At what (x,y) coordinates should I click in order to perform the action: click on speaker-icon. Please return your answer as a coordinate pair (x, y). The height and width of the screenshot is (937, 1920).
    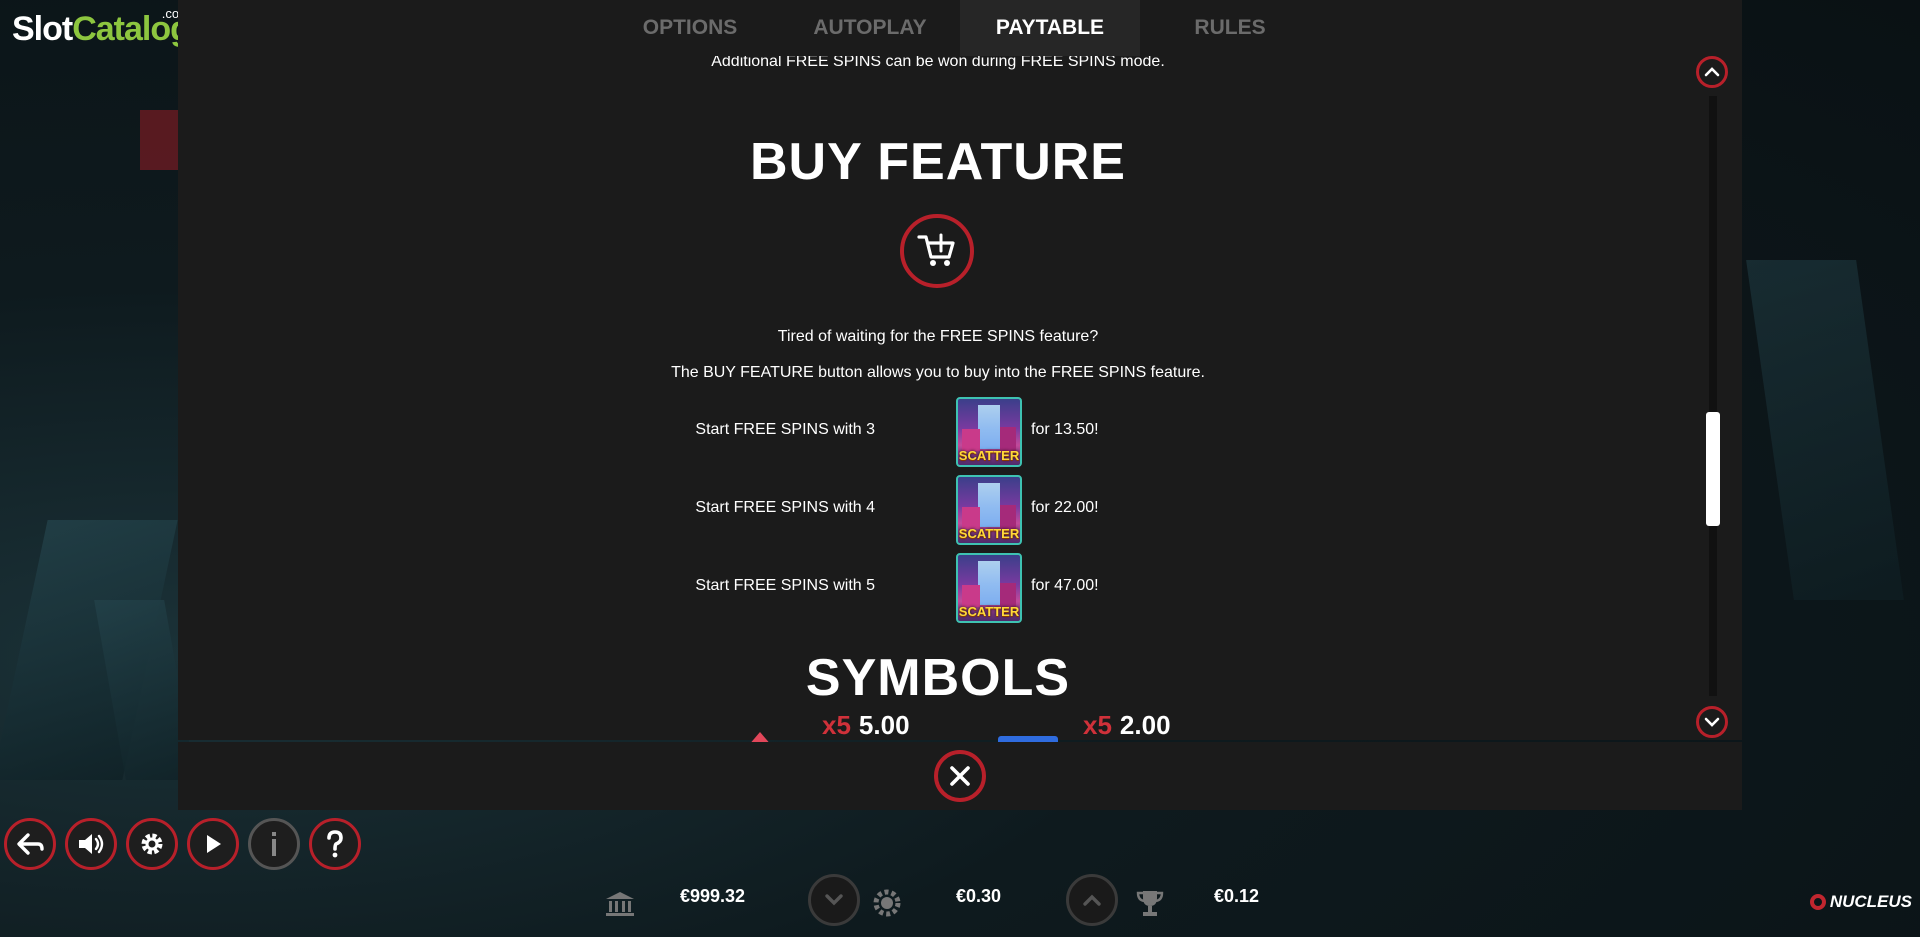
    Looking at the image, I should click on (91, 844).